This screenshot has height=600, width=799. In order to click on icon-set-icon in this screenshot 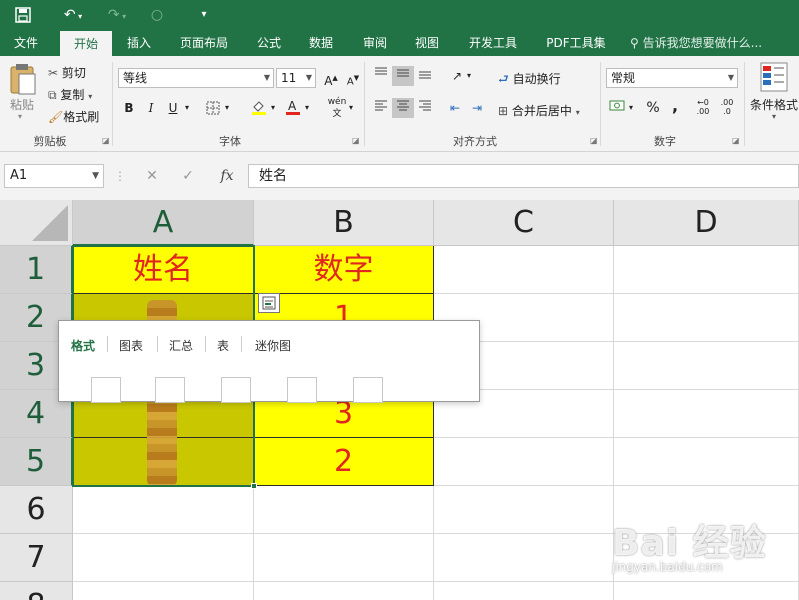, I will do `click(236, 390)`.